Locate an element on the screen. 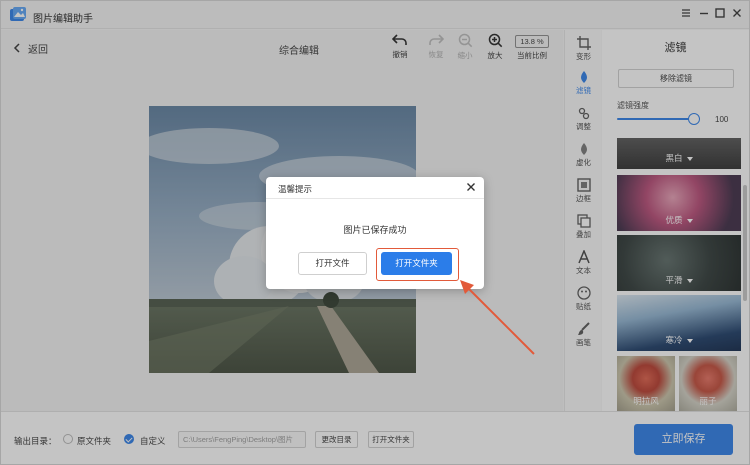  highlight-box is located at coordinates (417, 264).